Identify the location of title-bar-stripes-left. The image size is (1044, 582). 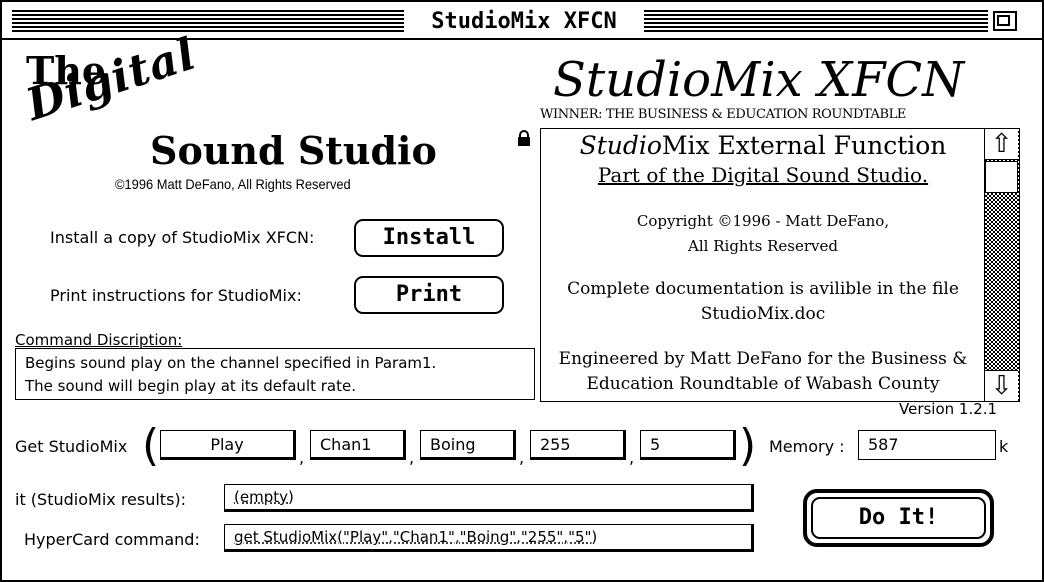
(208, 21).